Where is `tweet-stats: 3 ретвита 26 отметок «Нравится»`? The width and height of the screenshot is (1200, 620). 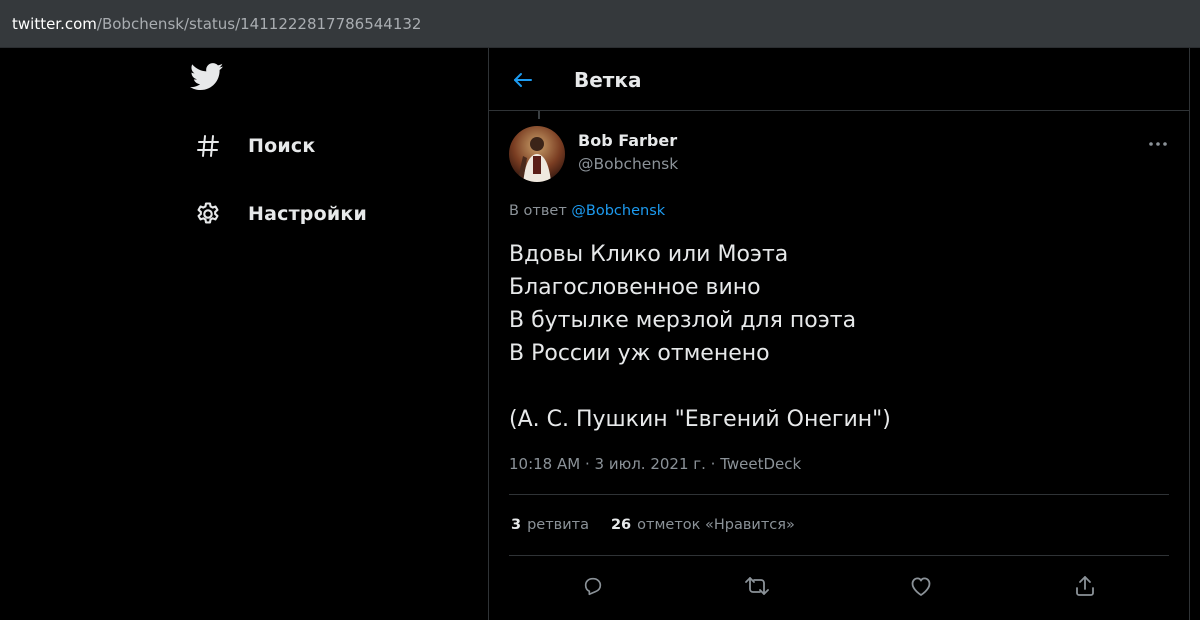
tweet-stats: 3 ретвита 26 отметок «Нравится» is located at coordinates (664, 525).